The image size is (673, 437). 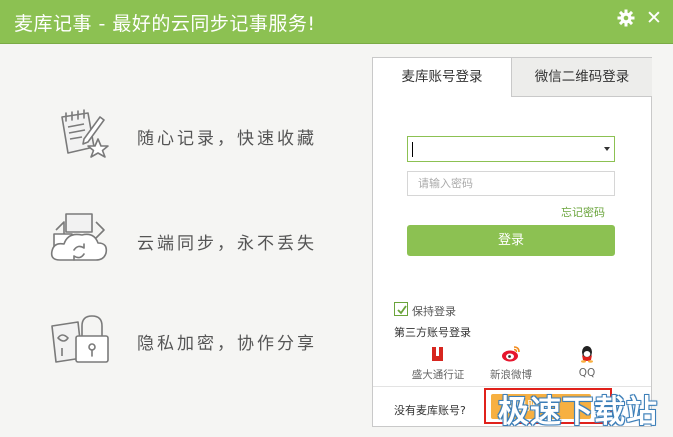 I want to click on third-party-title: 第三方账号登录, so click(x=432, y=332).